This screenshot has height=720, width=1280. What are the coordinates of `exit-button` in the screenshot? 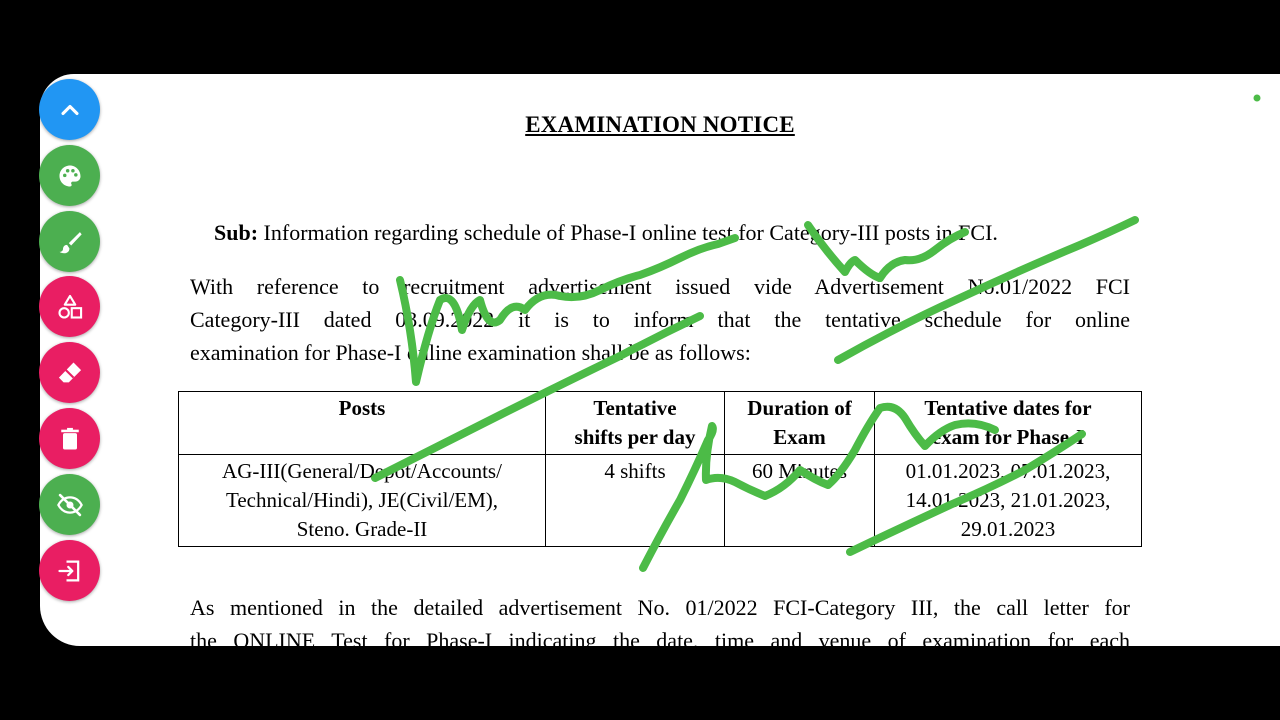 It's located at (69, 570).